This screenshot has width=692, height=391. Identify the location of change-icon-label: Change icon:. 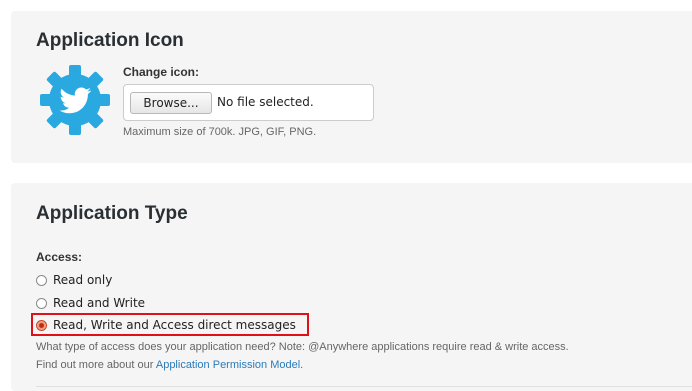
(161, 72).